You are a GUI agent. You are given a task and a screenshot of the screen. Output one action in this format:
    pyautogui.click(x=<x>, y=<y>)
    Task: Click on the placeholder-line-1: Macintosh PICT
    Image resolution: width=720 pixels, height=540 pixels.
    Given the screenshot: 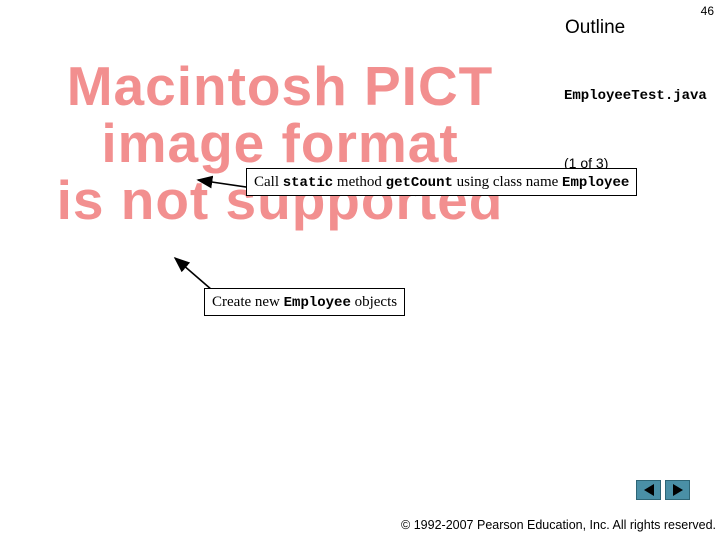 What is the action you would take?
    pyautogui.click(x=280, y=86)
    